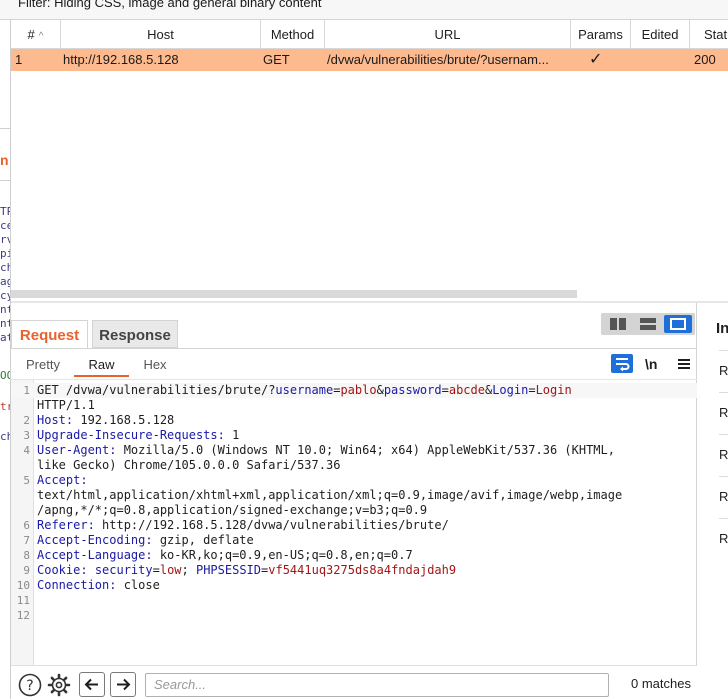  What do you see at coordinates (5, 295) in the screenshot?
I see `strip-fragment: cy` at bounding box center [5, 295].